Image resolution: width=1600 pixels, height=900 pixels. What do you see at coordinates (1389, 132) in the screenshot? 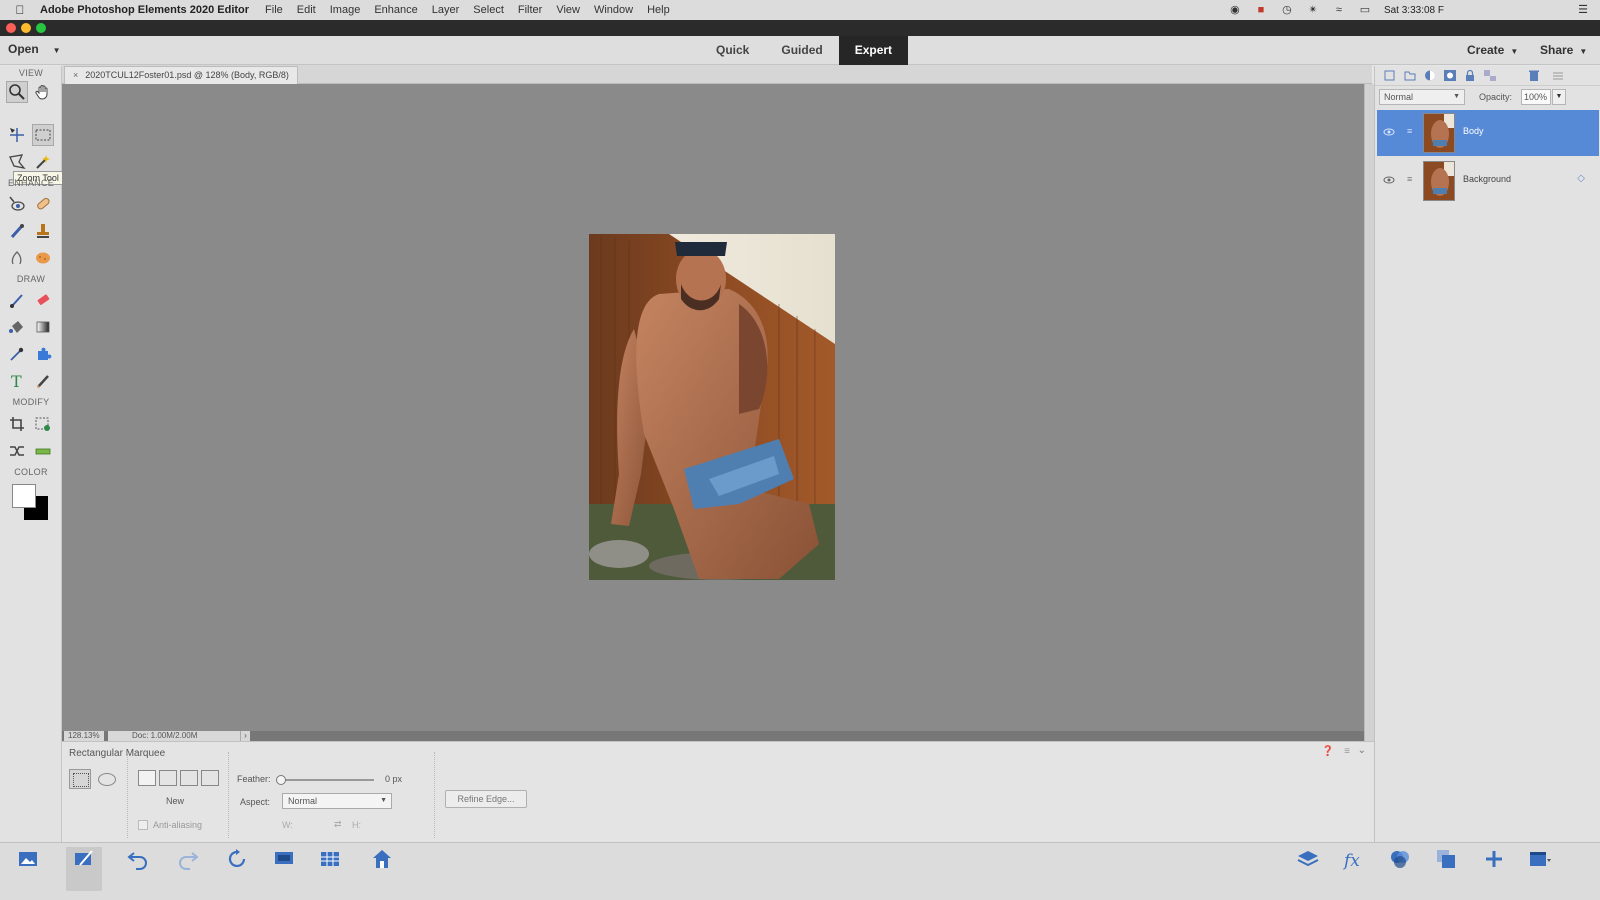
I see `visibility-eye-icon` at bounding box center [1389, 132].